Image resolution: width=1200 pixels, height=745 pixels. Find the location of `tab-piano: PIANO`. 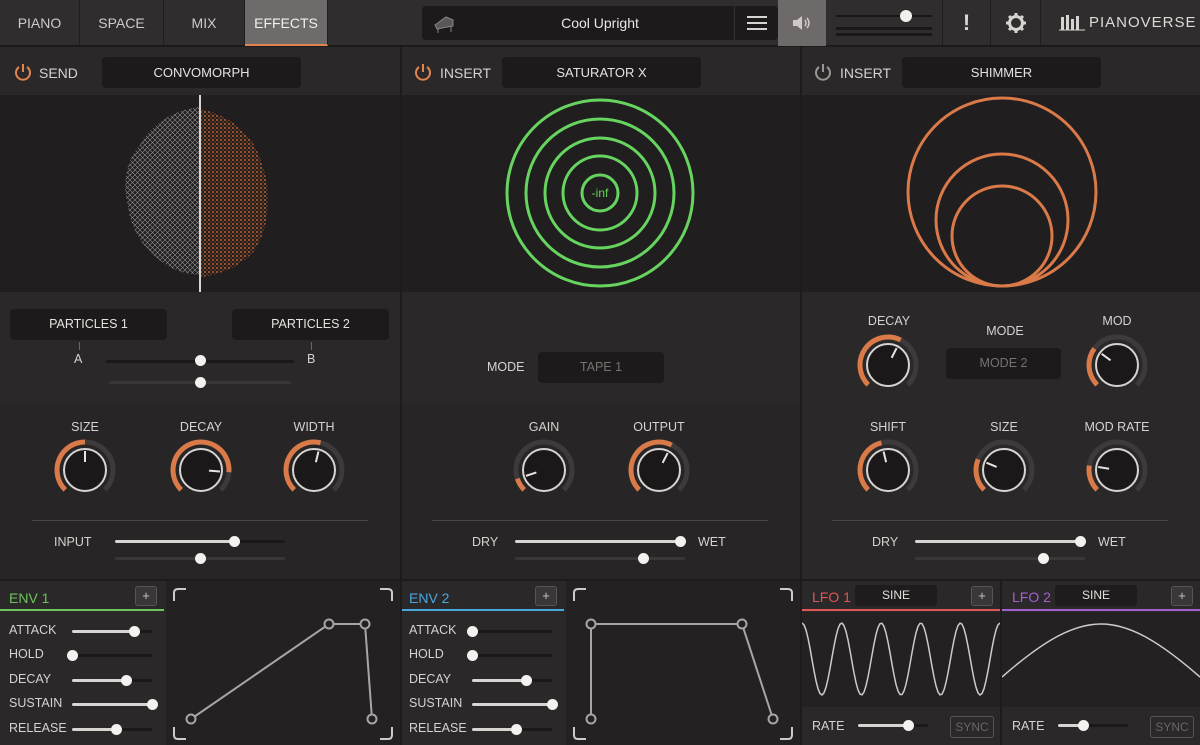

tab-piano: PIANO is located at coordinates (40, 23).